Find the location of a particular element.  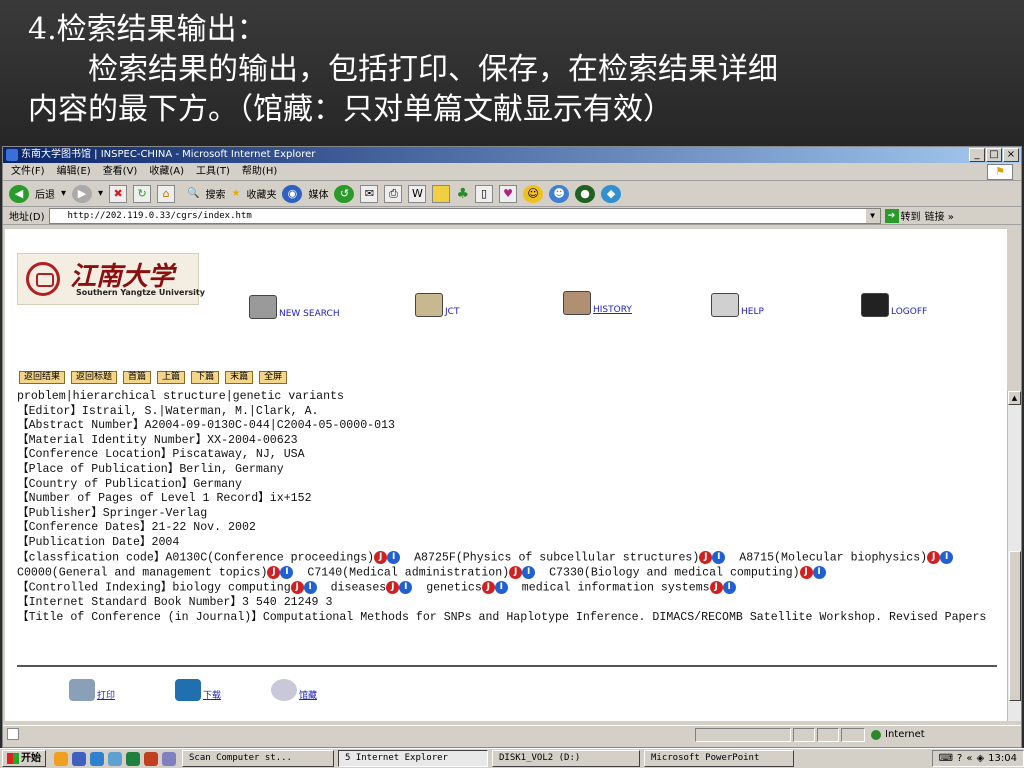

tree-icon: ♣ is located at coordinates (462, 194).